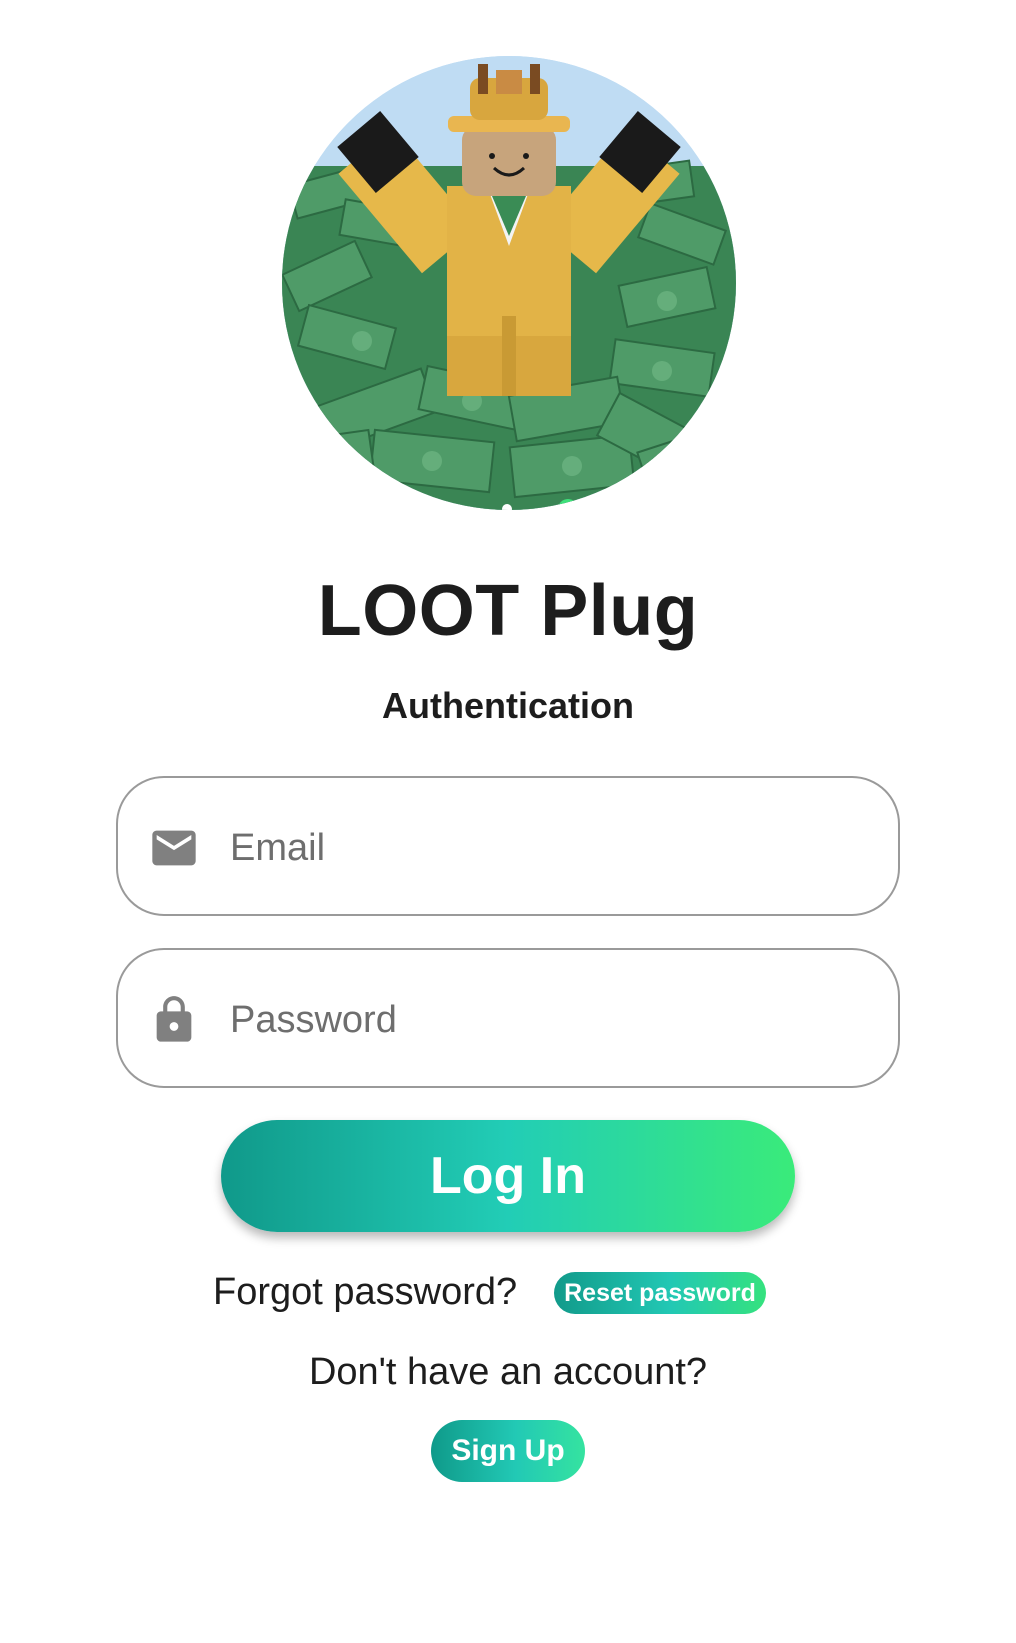 This screenshot has width=1016, height=1643. I want to click on hero-image-carousel, so click(509, 283).